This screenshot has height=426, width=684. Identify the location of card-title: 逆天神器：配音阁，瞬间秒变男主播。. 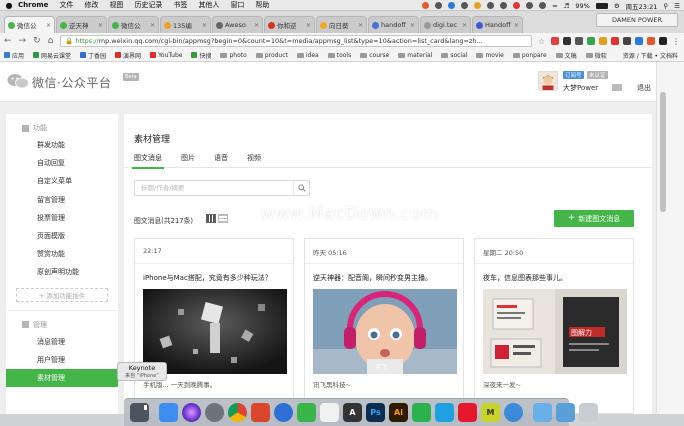
(372, 278).